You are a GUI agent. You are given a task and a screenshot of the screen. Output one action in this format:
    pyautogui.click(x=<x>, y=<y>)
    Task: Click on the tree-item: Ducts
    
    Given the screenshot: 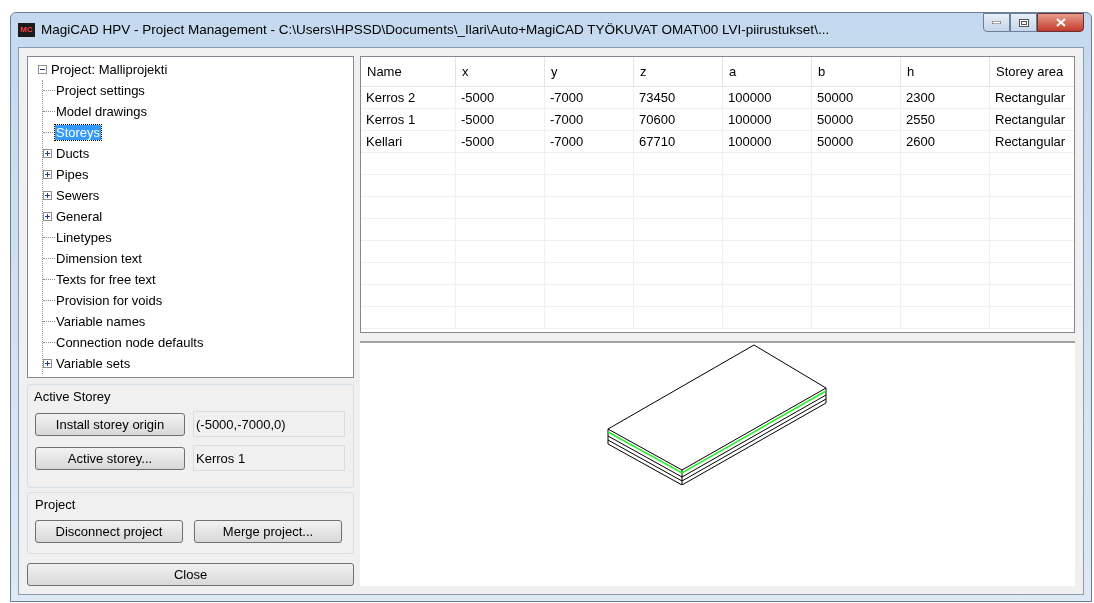 What is the action you would take?
    pyautogui.click(x=73, y=153)
    